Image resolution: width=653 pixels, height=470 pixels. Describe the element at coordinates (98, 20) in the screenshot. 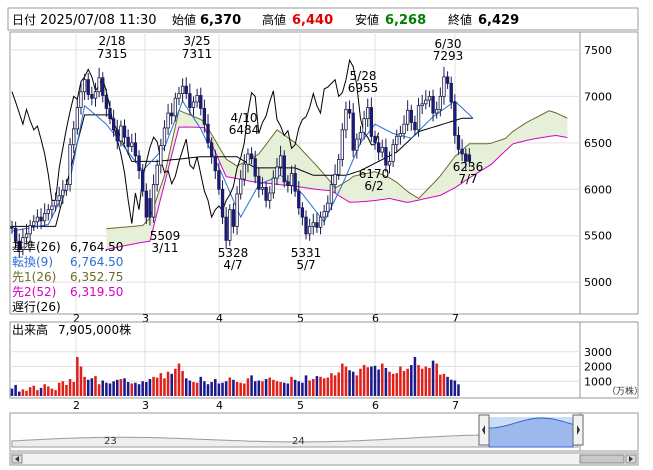

I see `date-value: 2025/07/08 11:30` at that location.